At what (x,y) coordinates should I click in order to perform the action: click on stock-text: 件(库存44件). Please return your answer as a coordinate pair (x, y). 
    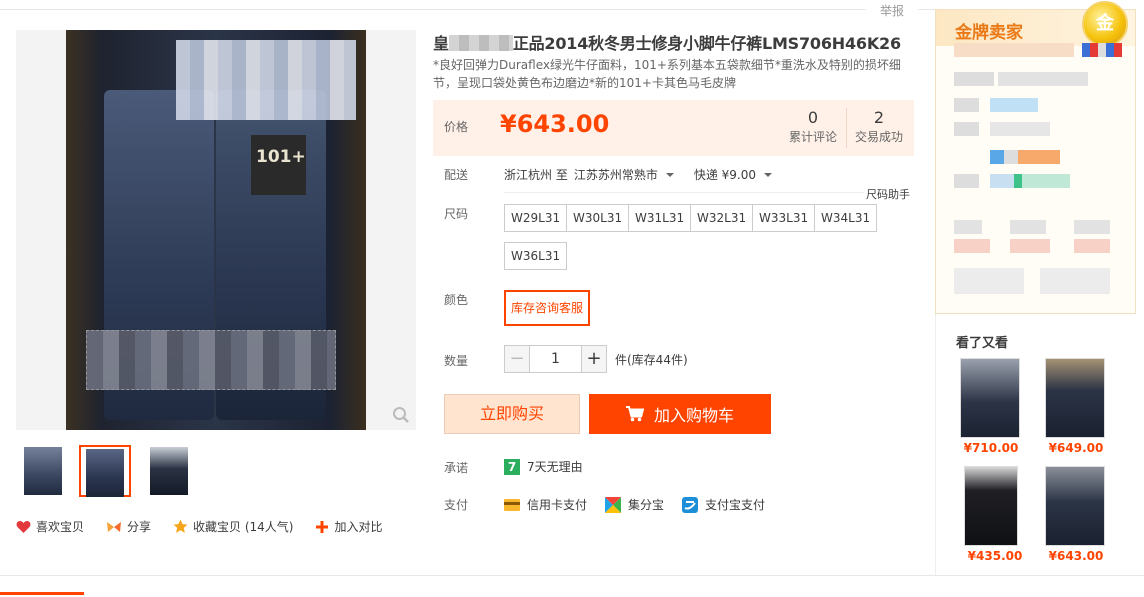
    Looking at the image, I should click on (651, 359).